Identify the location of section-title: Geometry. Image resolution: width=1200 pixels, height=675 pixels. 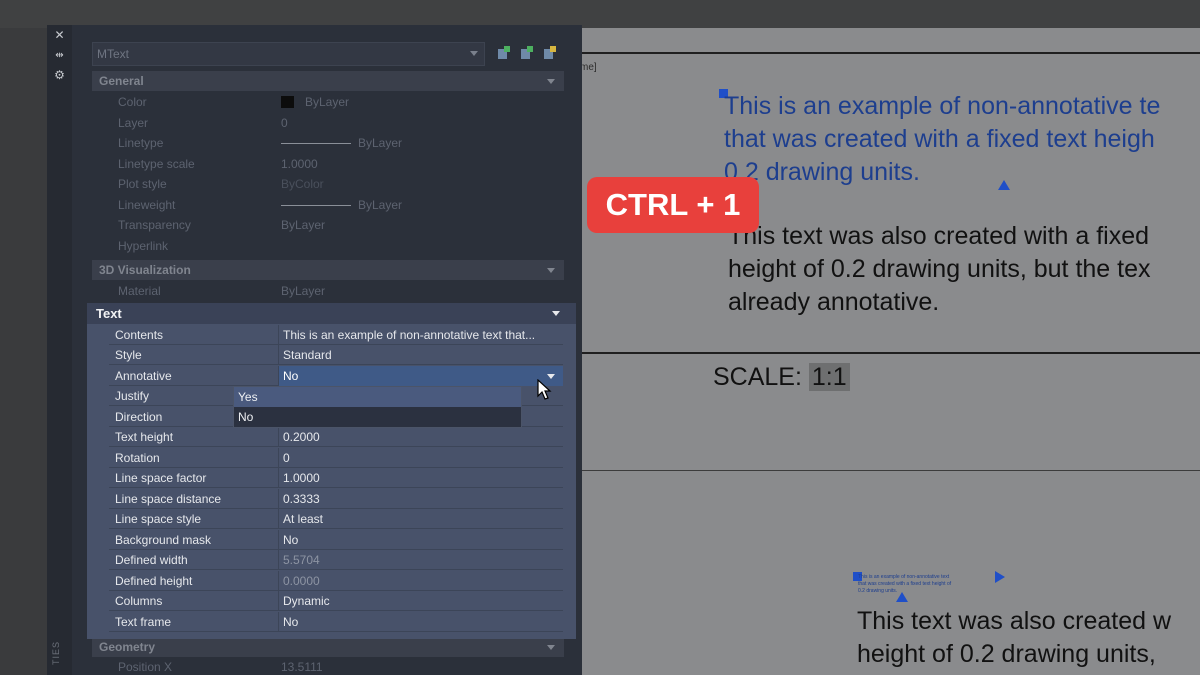
(127, 647).